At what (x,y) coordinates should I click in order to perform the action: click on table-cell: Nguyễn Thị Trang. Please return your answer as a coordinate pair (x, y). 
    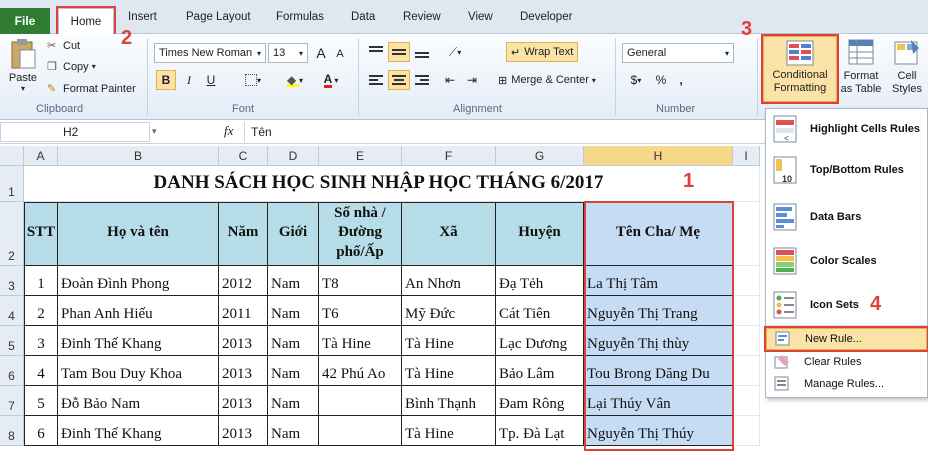
    Looking at the image, I should click on (658, 311).